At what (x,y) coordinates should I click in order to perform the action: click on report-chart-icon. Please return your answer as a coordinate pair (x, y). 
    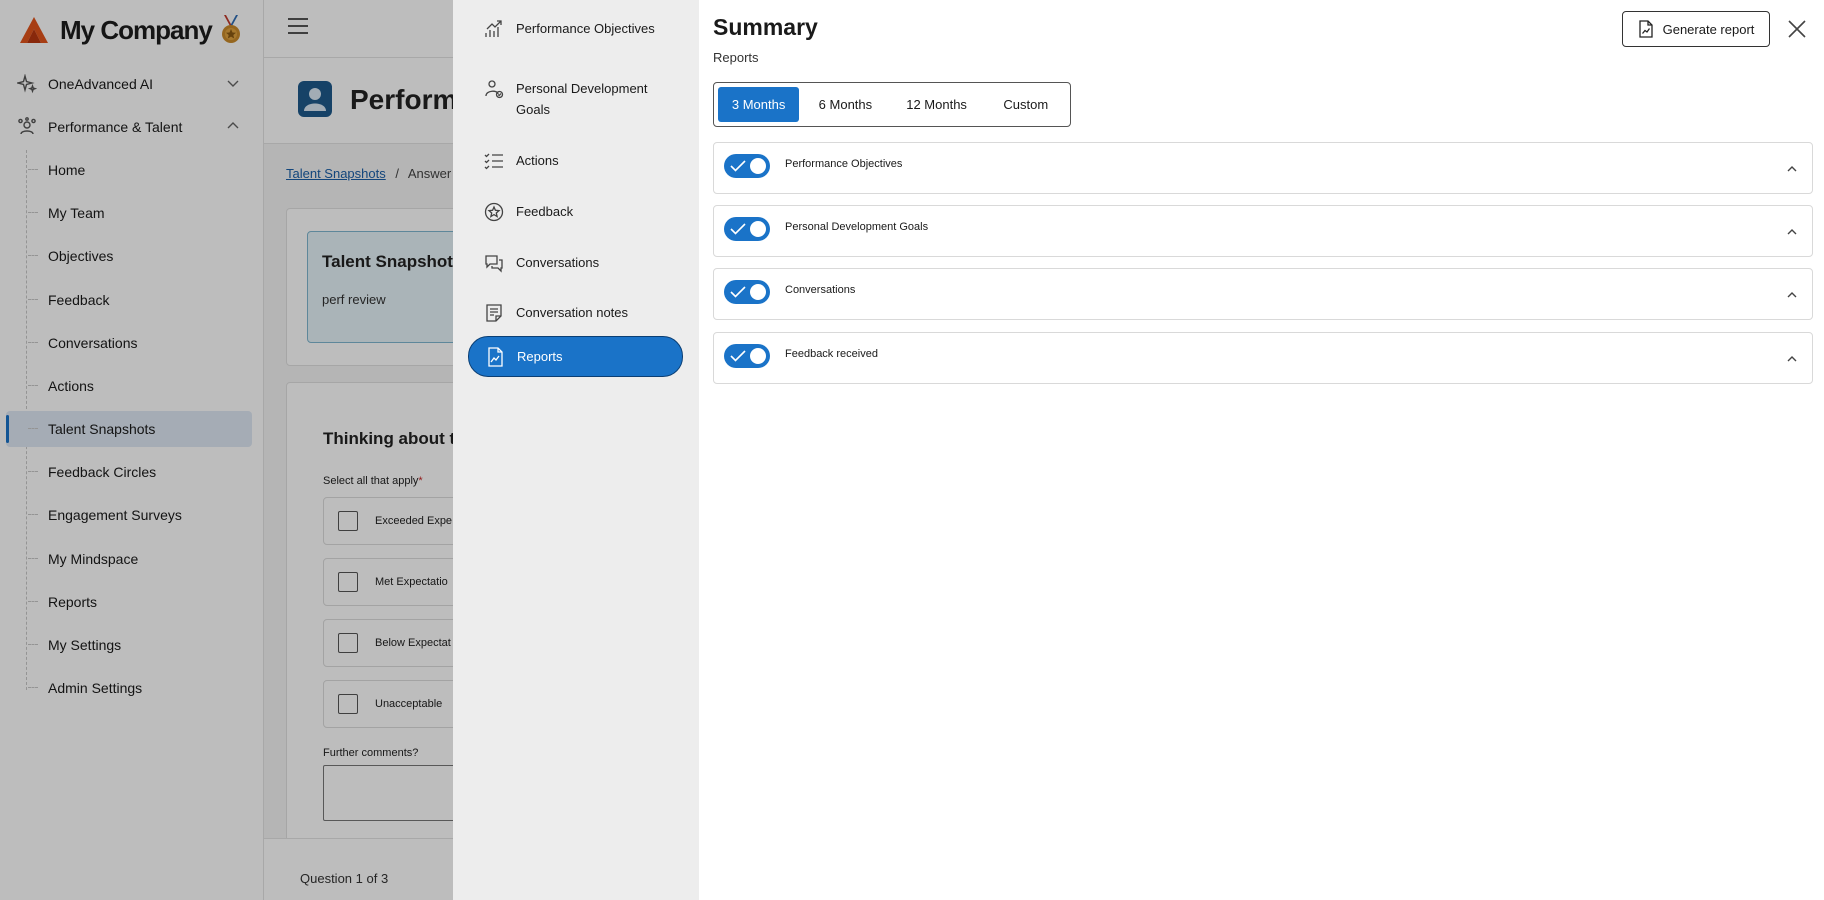
    Looking at the image, I should click on (495, 357).